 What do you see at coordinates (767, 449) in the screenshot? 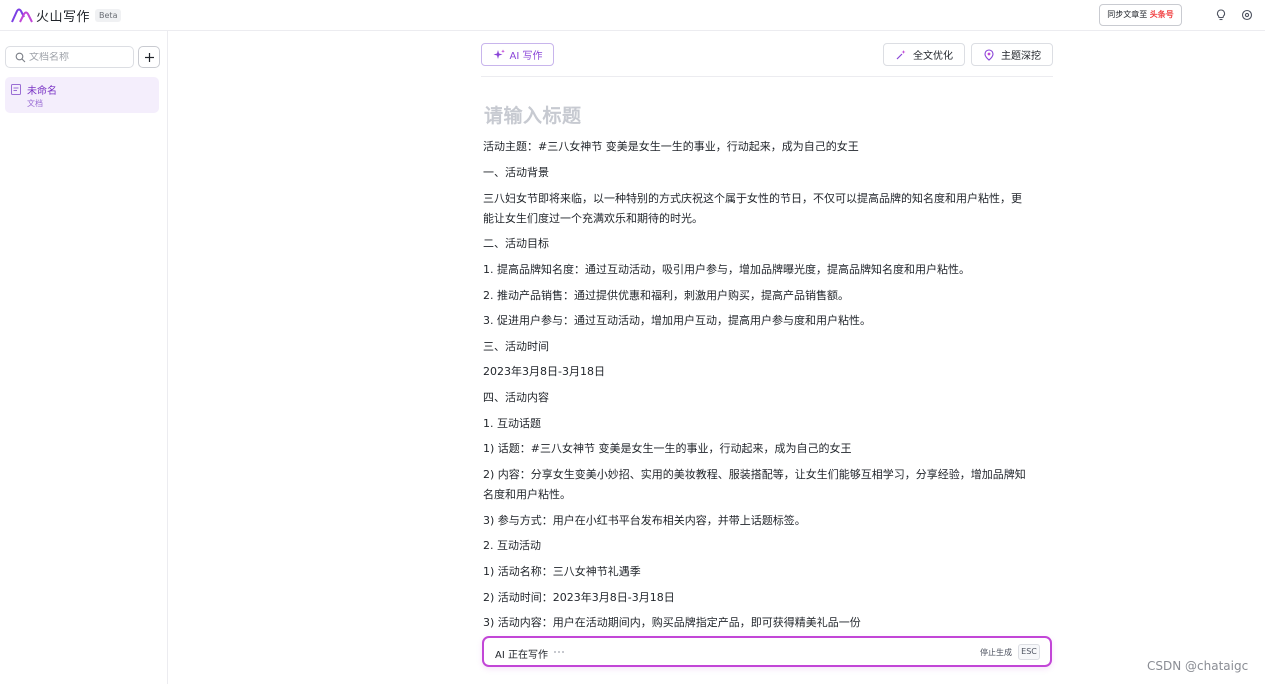
I see `editor-paragraph: 1) 话题：#三八女神节 变美是女生一生的事业，行动起来，成为自己的女王` at bounding box center [767, 449].